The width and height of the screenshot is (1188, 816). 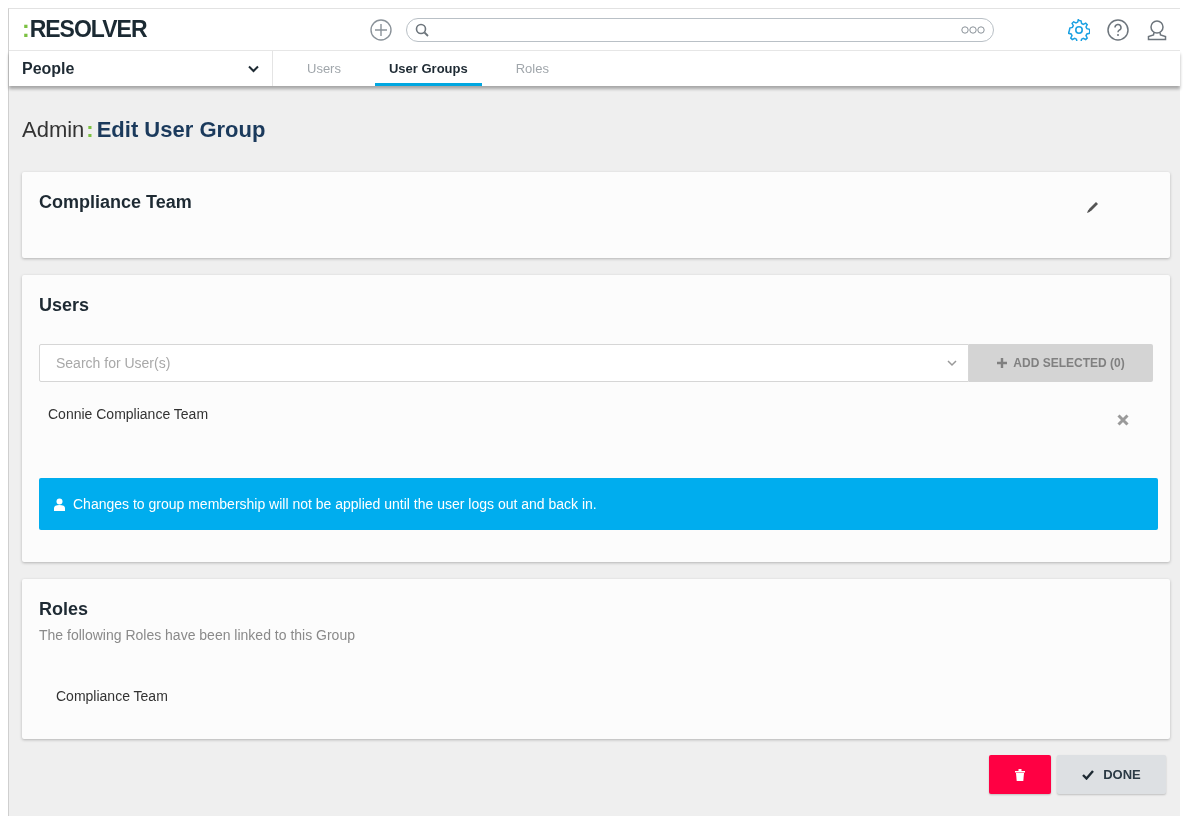 I want to click on page-title: Edit User Group, so click(x=181, y=129).